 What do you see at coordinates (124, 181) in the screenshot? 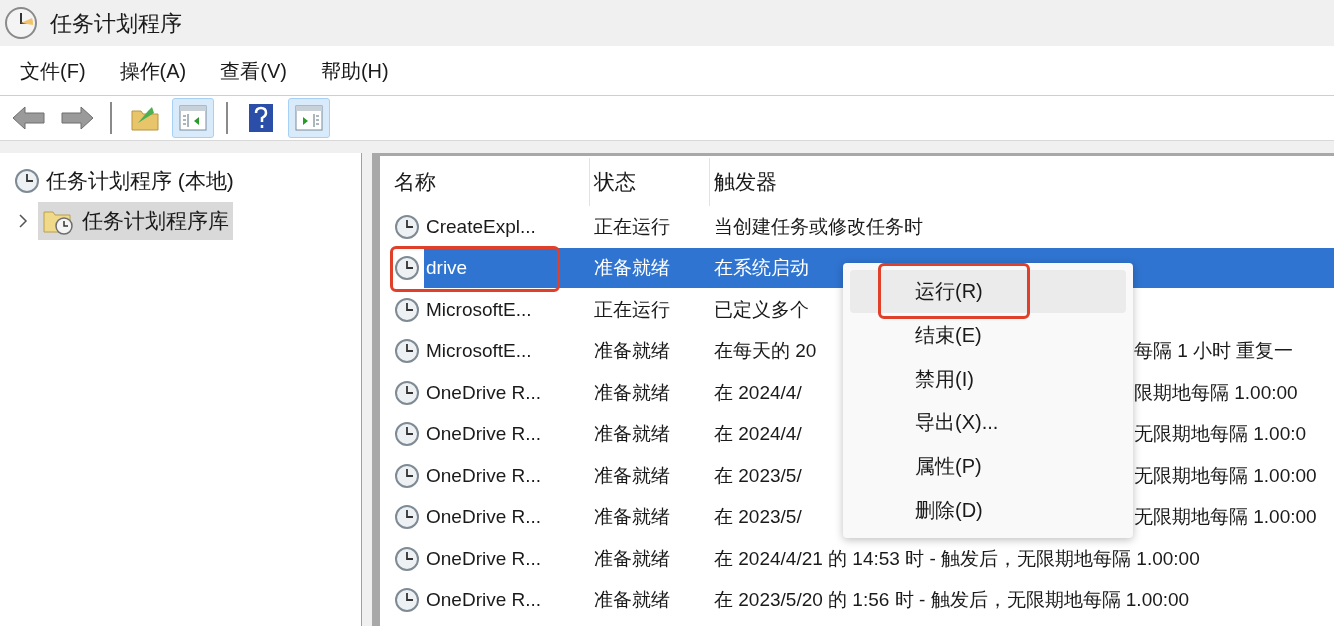
I see `tree-item: 任务计划程序 (本地)` at bounding box center [124, 181].